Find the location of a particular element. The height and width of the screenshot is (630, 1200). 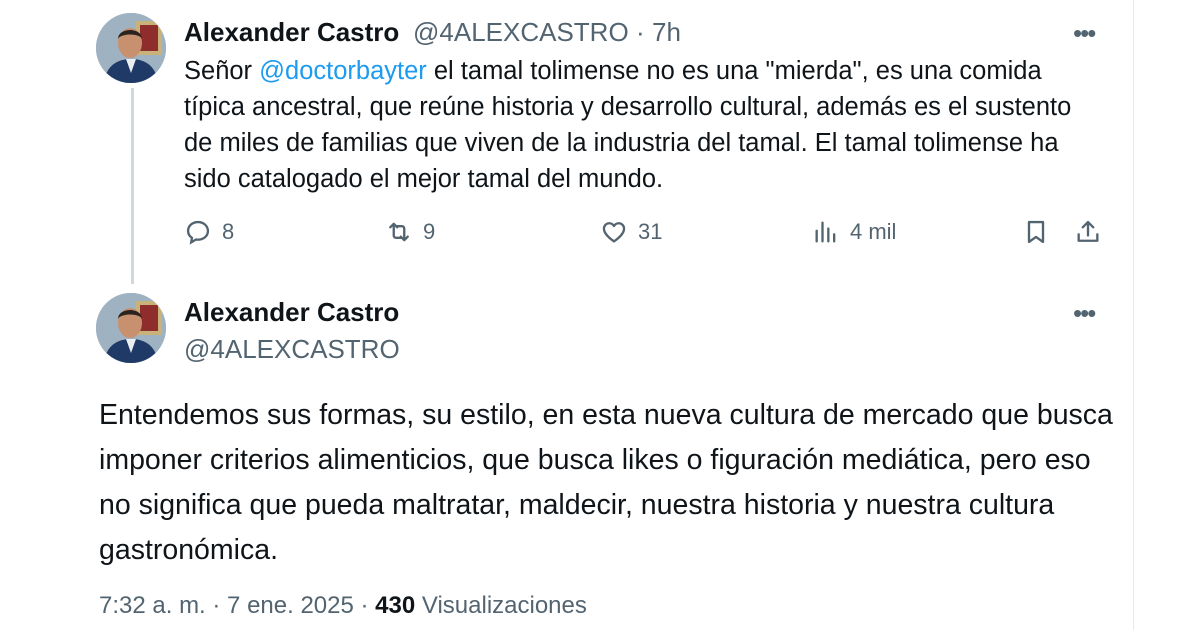

views-icon is located at coordinates (825, 232).